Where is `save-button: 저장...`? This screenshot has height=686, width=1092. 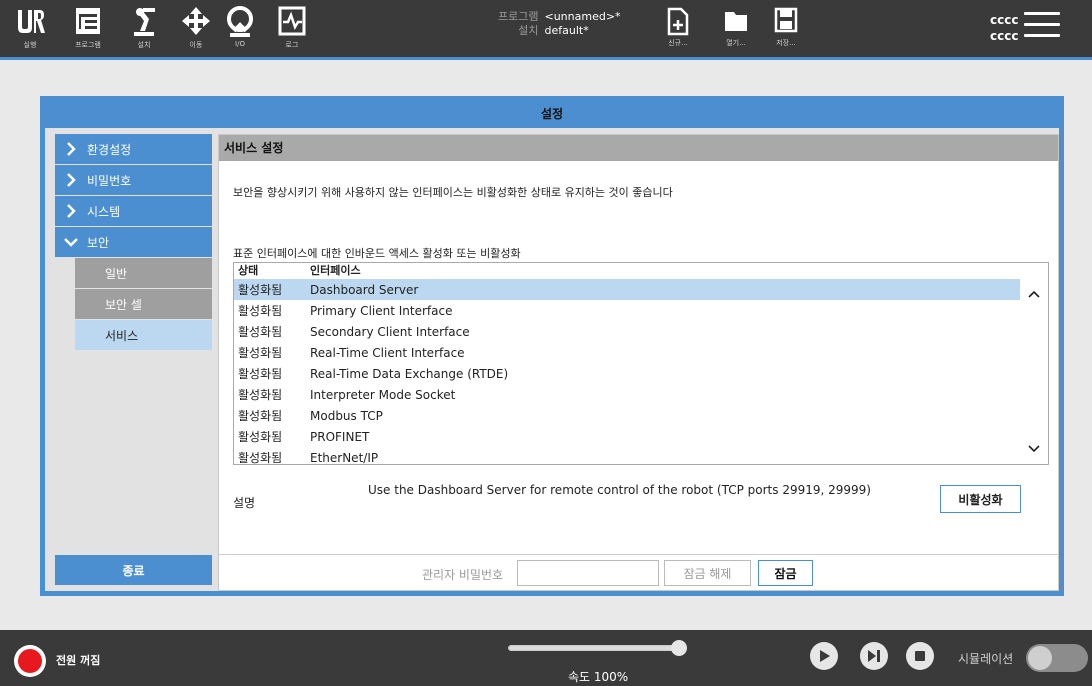 save-button: 저장... is located at coordinates (786, 32).